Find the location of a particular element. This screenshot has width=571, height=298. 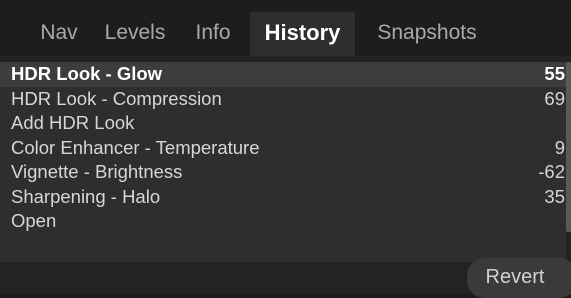

tab-nav: Nav is located at coordinates (59, 34).